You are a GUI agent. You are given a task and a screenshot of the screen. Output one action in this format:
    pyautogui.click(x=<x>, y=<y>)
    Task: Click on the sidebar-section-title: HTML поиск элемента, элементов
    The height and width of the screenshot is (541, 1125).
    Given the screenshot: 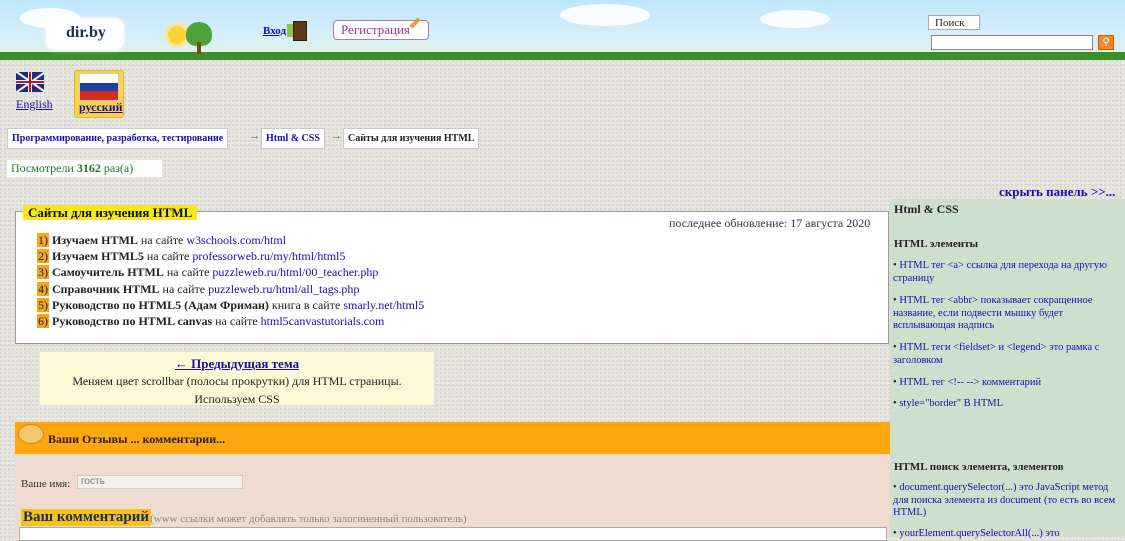 What is the action you would take?
    pyautogui.click(x=979, y=467)
    